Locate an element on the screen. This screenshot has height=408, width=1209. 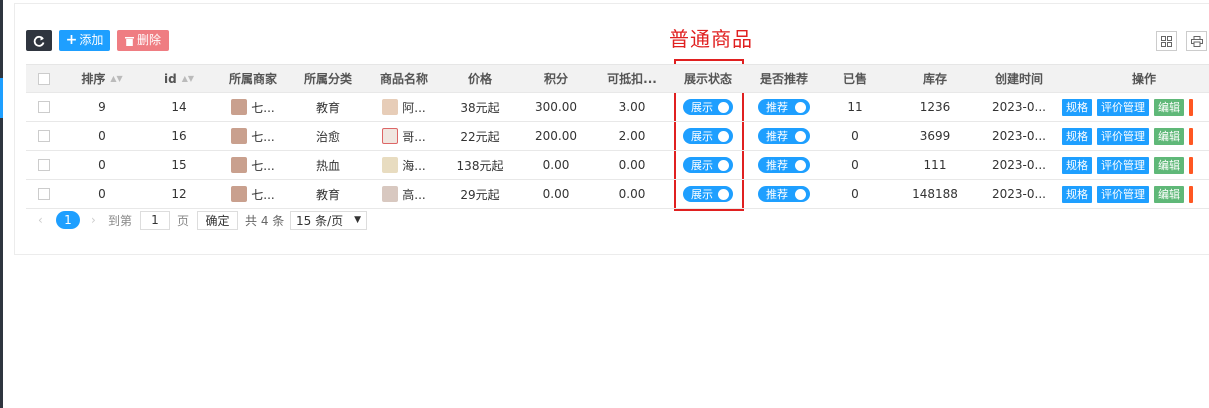
next-page-icon: › is located at coordinates (93, 220).